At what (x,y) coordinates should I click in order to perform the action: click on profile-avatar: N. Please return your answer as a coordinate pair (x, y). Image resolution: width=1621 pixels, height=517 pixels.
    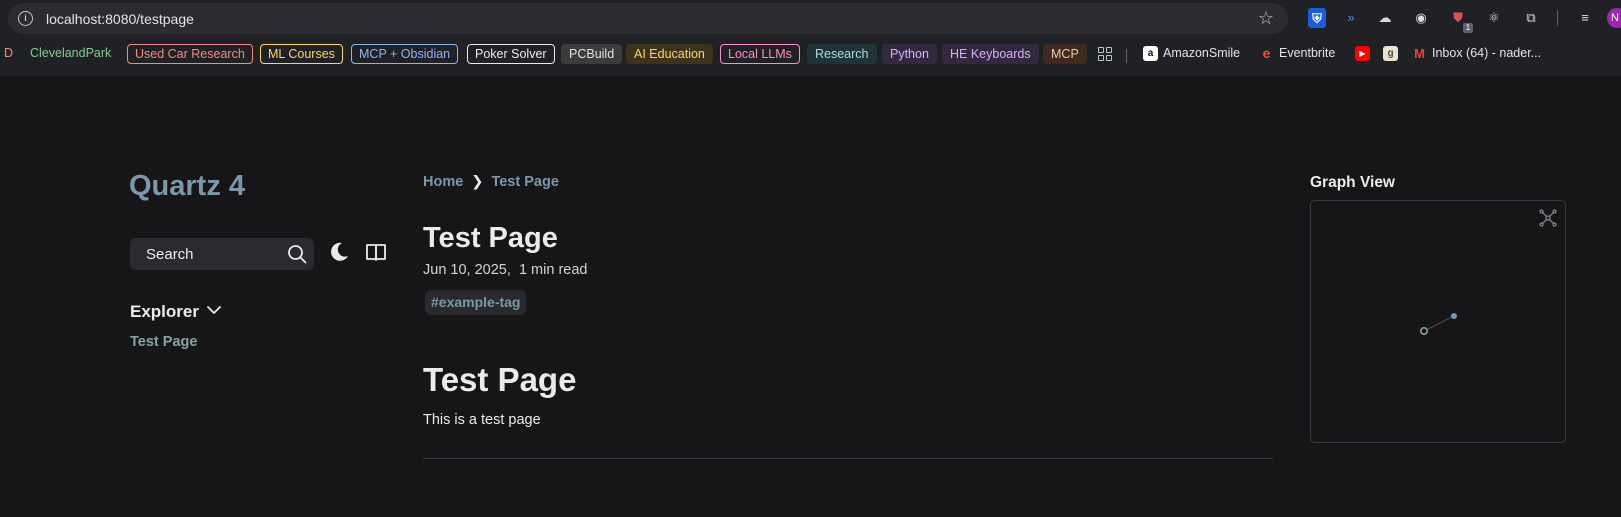
    Looking at the image, I should click on (1614, 18).